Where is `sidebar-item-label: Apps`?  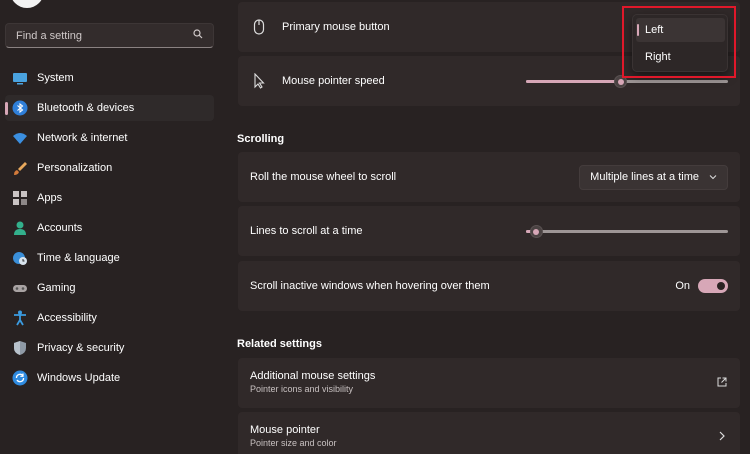
sidebar-item-label: Apps is located at coordinates (50, 198).